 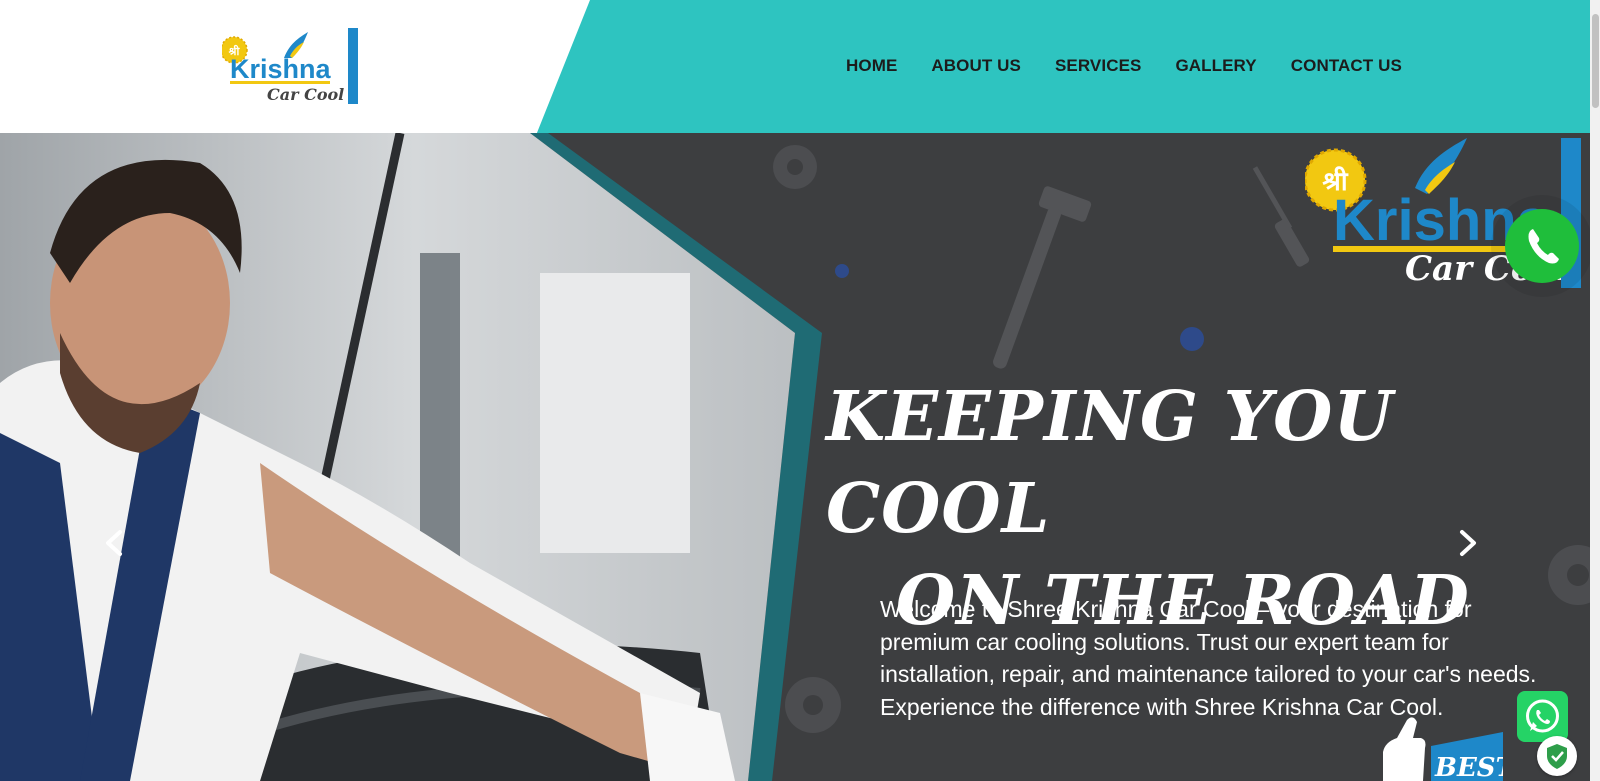 I want to click on call-button, so click(x=1542, y=246).